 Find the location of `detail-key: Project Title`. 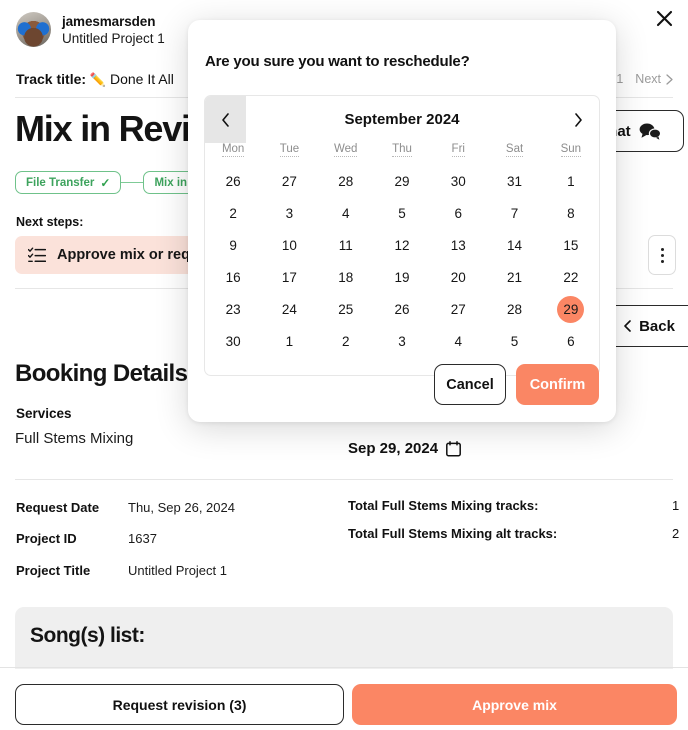

detail-key: Project Title is located at coordinates (53, 570).